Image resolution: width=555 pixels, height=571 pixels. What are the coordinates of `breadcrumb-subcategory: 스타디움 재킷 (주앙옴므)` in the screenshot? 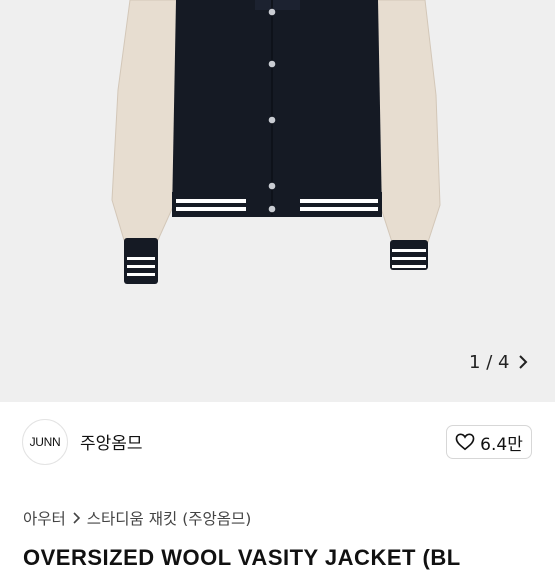 It's located at (169, 518).